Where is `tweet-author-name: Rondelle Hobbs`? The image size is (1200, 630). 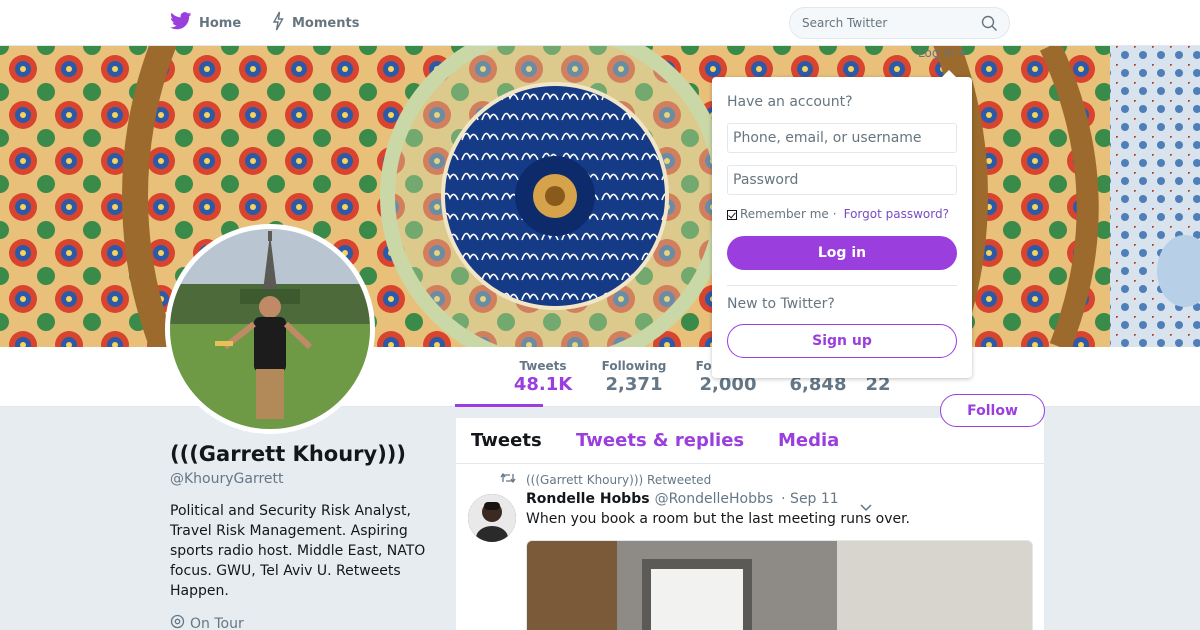 tweet-author-name: Rondelle Hobbs is located at coordinates (588, 499).